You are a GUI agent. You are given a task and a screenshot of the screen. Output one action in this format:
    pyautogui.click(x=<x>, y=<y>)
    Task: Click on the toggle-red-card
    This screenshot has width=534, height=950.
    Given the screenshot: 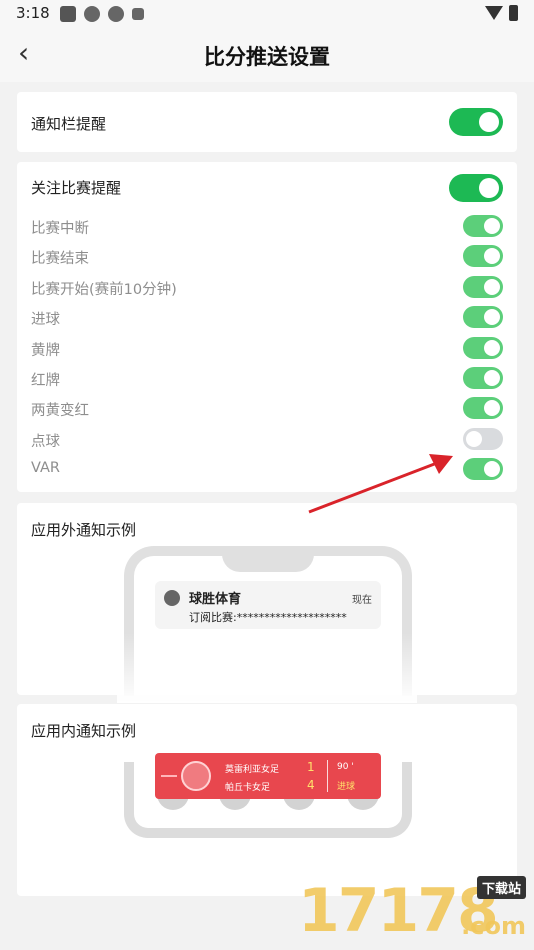 What is the action you would take?
    pyautogui.click(x=483, y=378)
    